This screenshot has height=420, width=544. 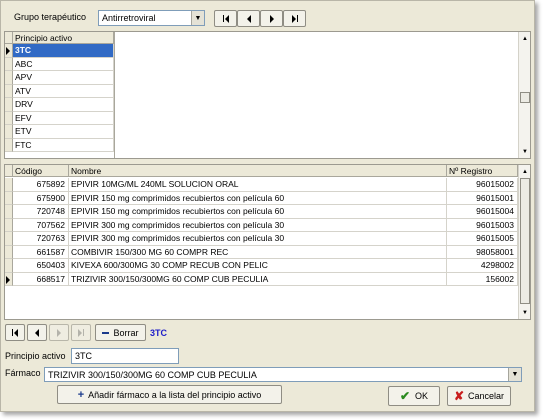 What do you see at coordinates (482, 239) in the screenshot?
I see `drug-cell-reg: 96015005` at bounding box center [482, 239].